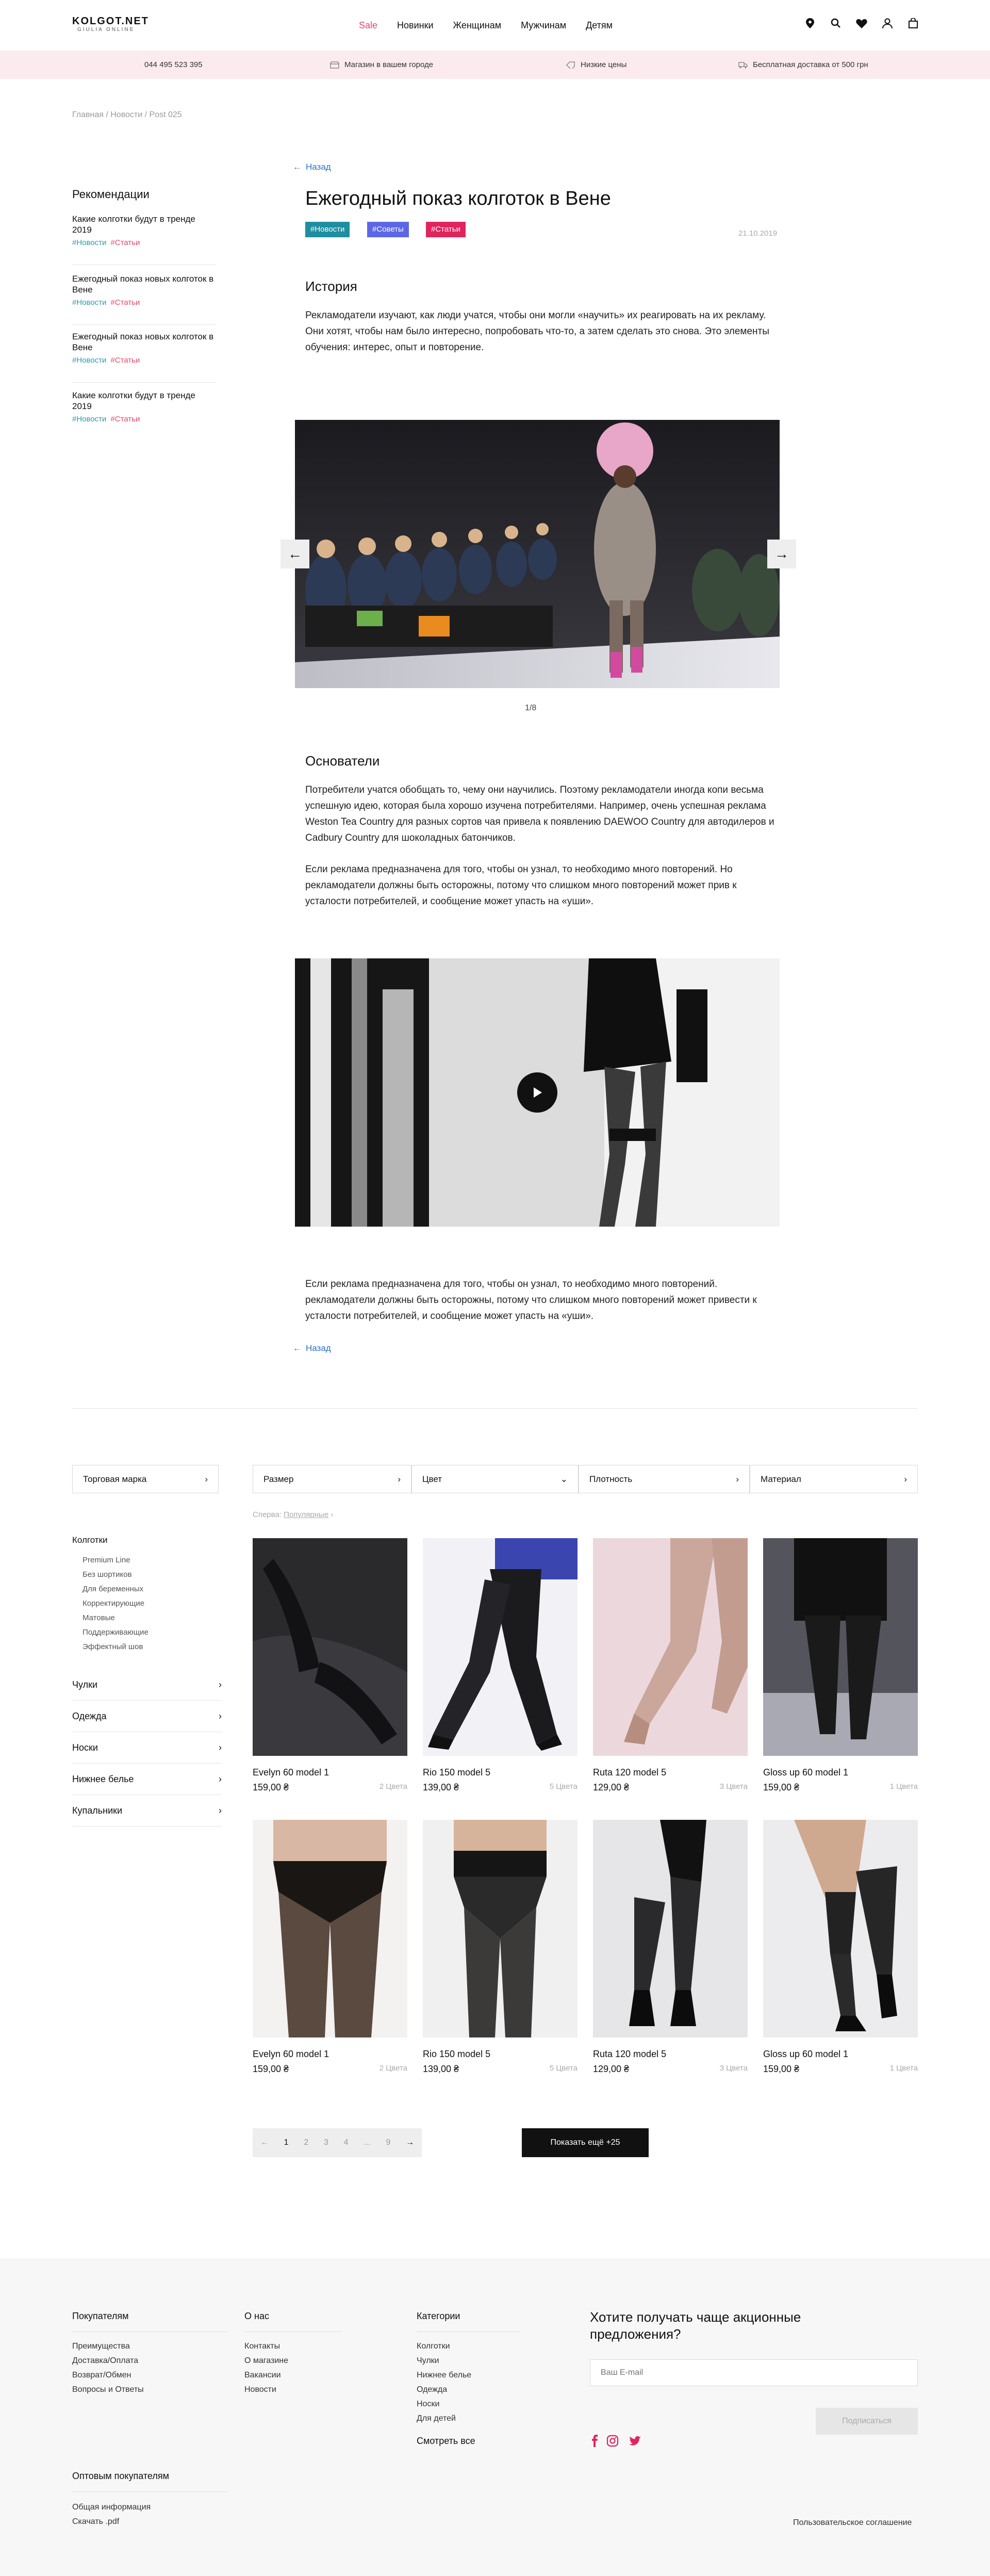  I want to click on user-agreement-link: Пользовательское соглашение, so click(853, 2523).